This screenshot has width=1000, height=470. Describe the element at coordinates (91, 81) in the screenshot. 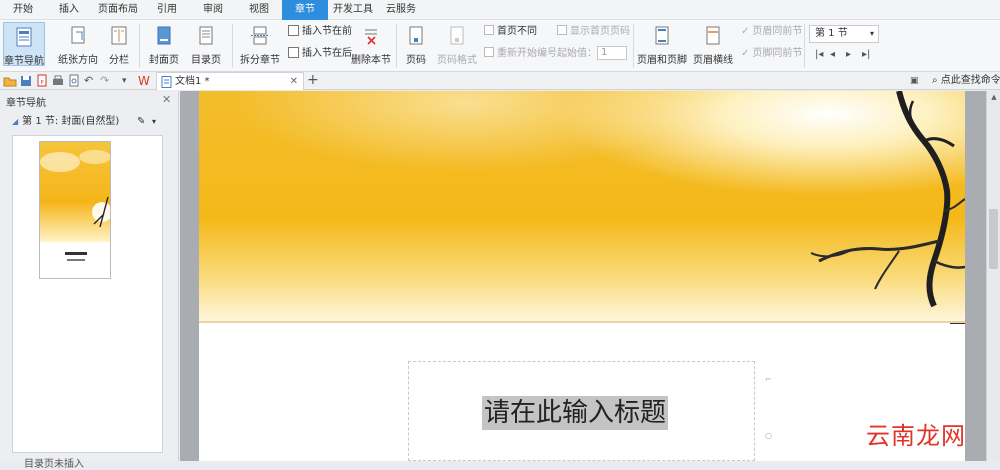

I see `undo-icon: ↶` at that location.